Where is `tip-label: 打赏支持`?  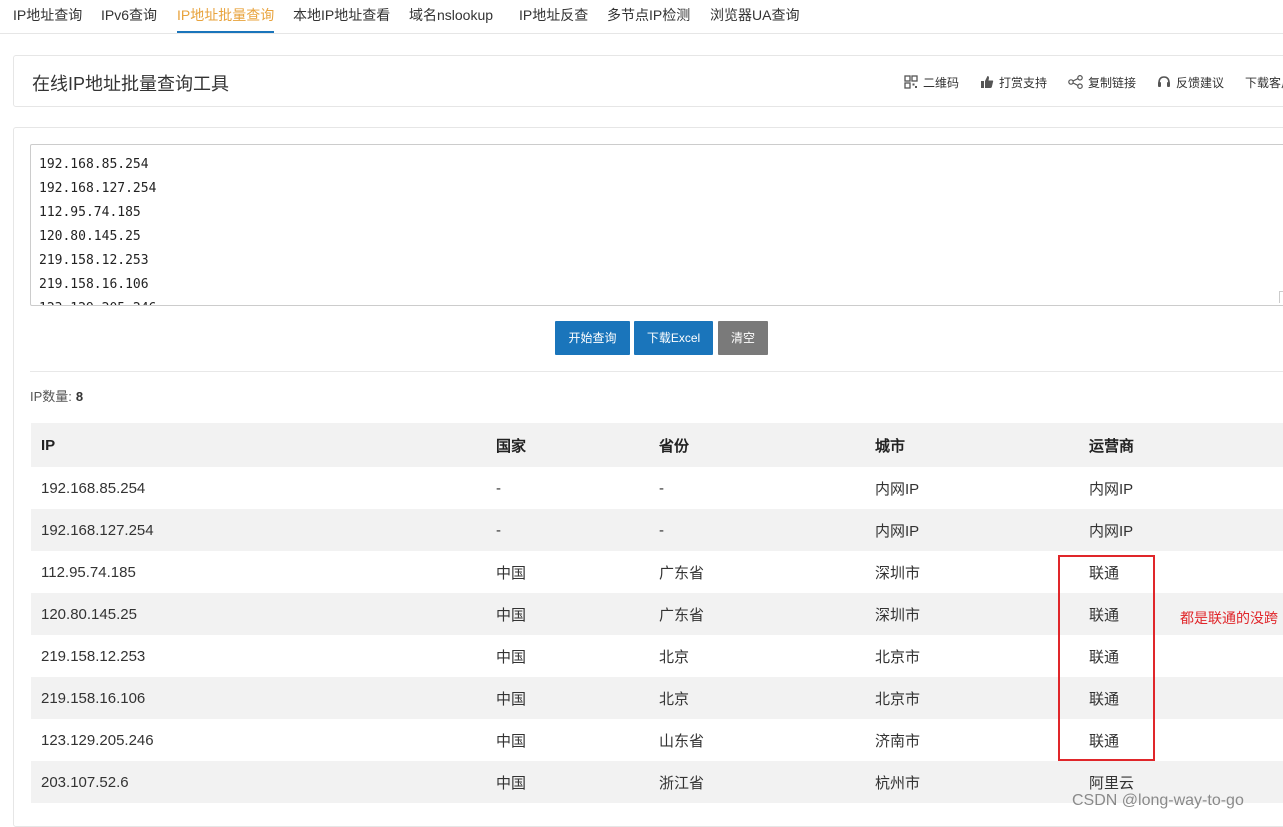 tip-label: 打赏支持 is located at coordinates (1023, 82).